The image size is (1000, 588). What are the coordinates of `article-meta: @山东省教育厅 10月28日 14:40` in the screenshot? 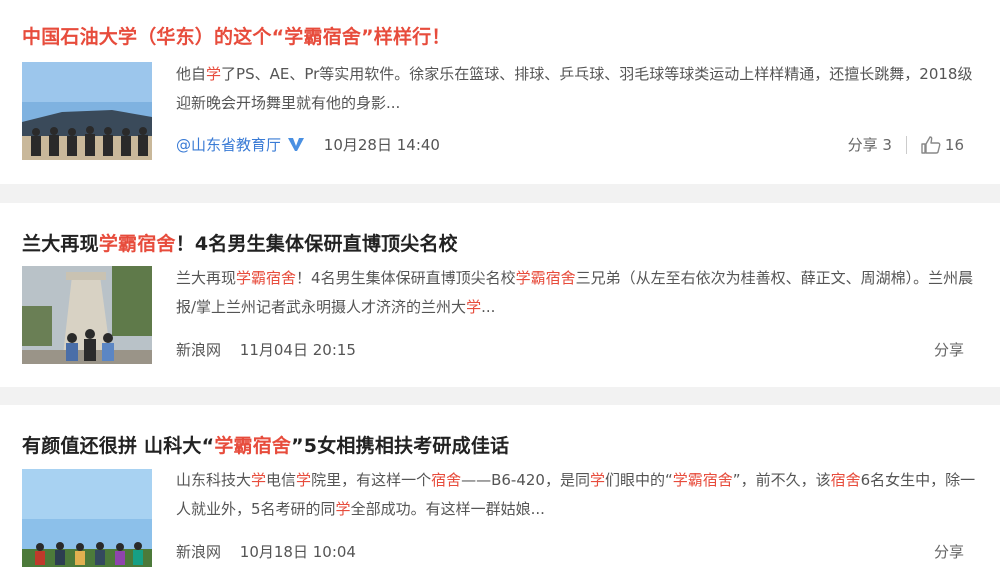 It's located at (308, 145).